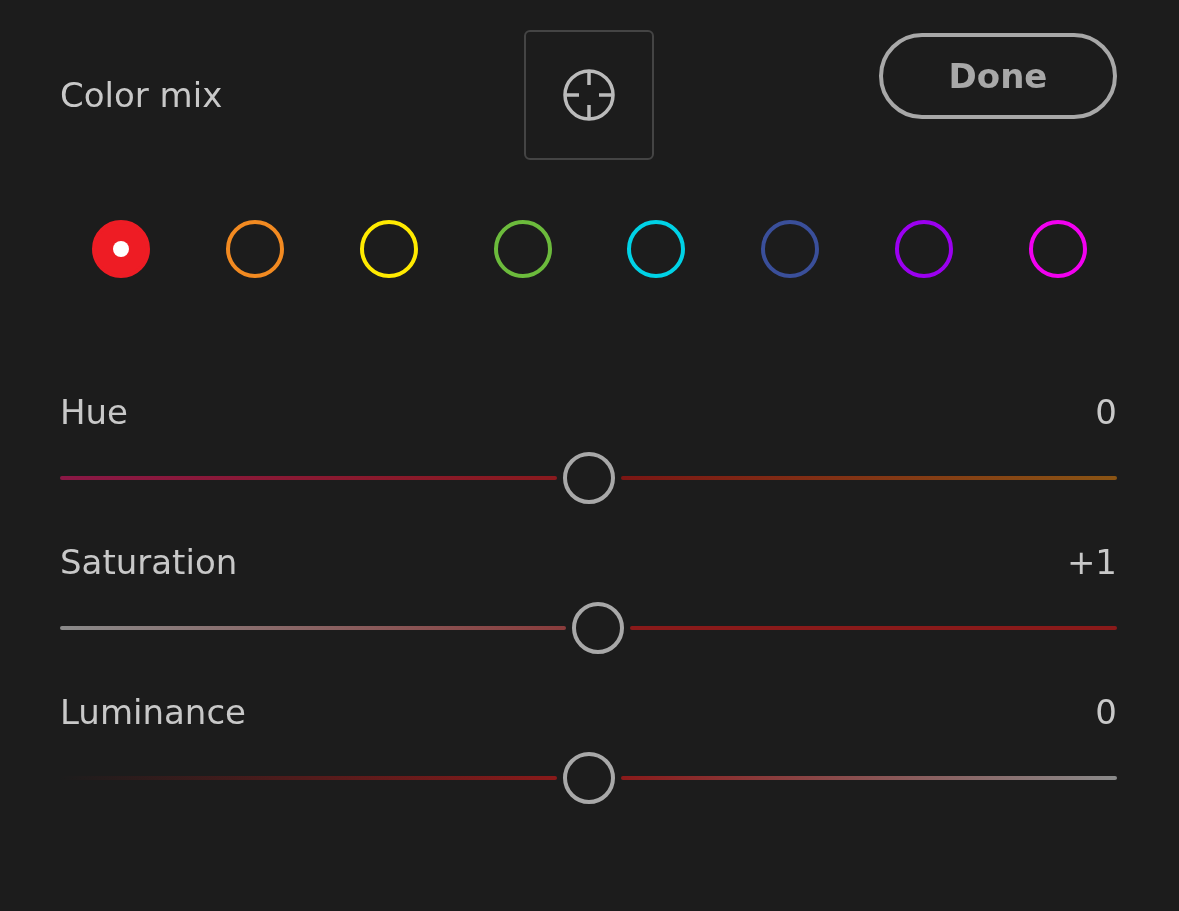 The height and width of the screenshot is (911, 1179). What do you see at coordinates (149, 562) in the screenshot?
I see `slider-label: Saturation` at bounding box center [149, 562].